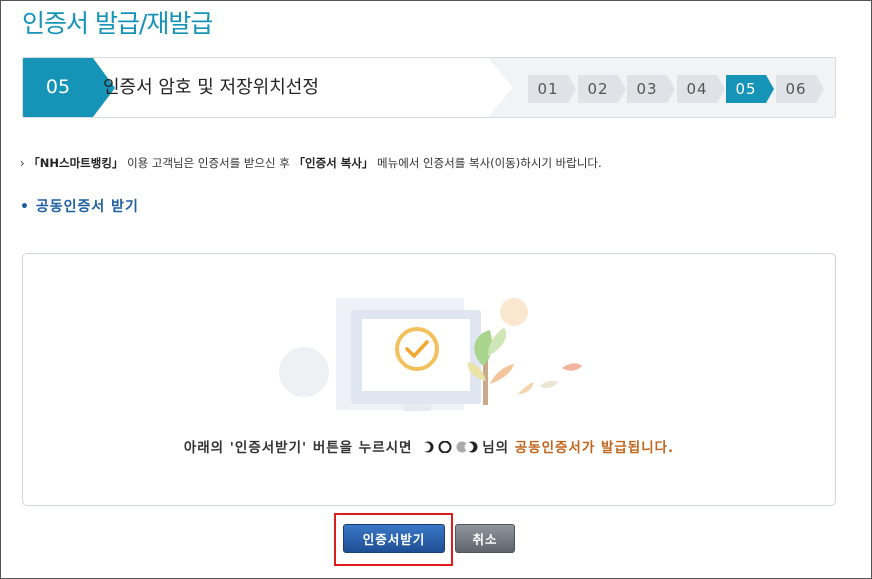  I want to click on deco-circle-orange, so click(514, 312).